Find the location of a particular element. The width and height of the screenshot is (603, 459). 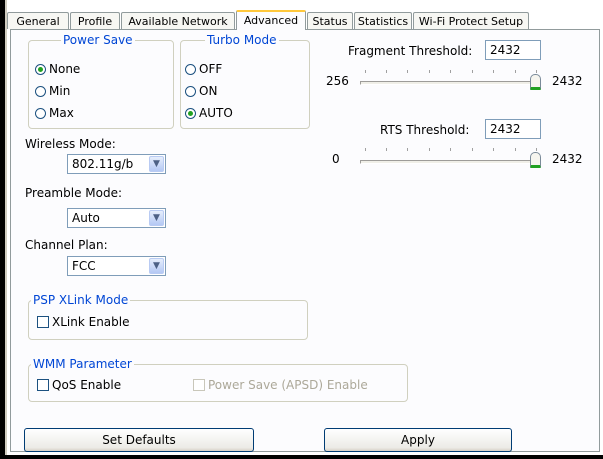

preamble-mode-label: Preamble Mode: is located at coordinates (74, 193).